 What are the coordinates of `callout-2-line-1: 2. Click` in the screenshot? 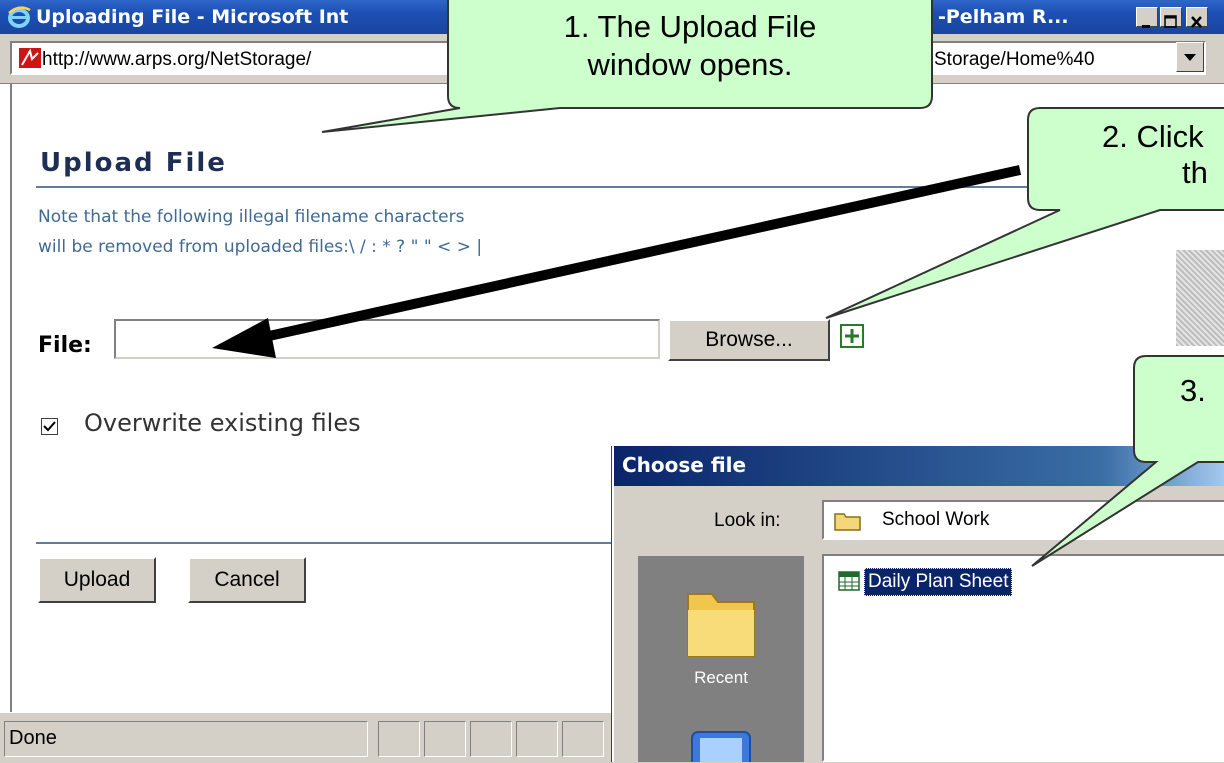 It's located at (1153, 136).